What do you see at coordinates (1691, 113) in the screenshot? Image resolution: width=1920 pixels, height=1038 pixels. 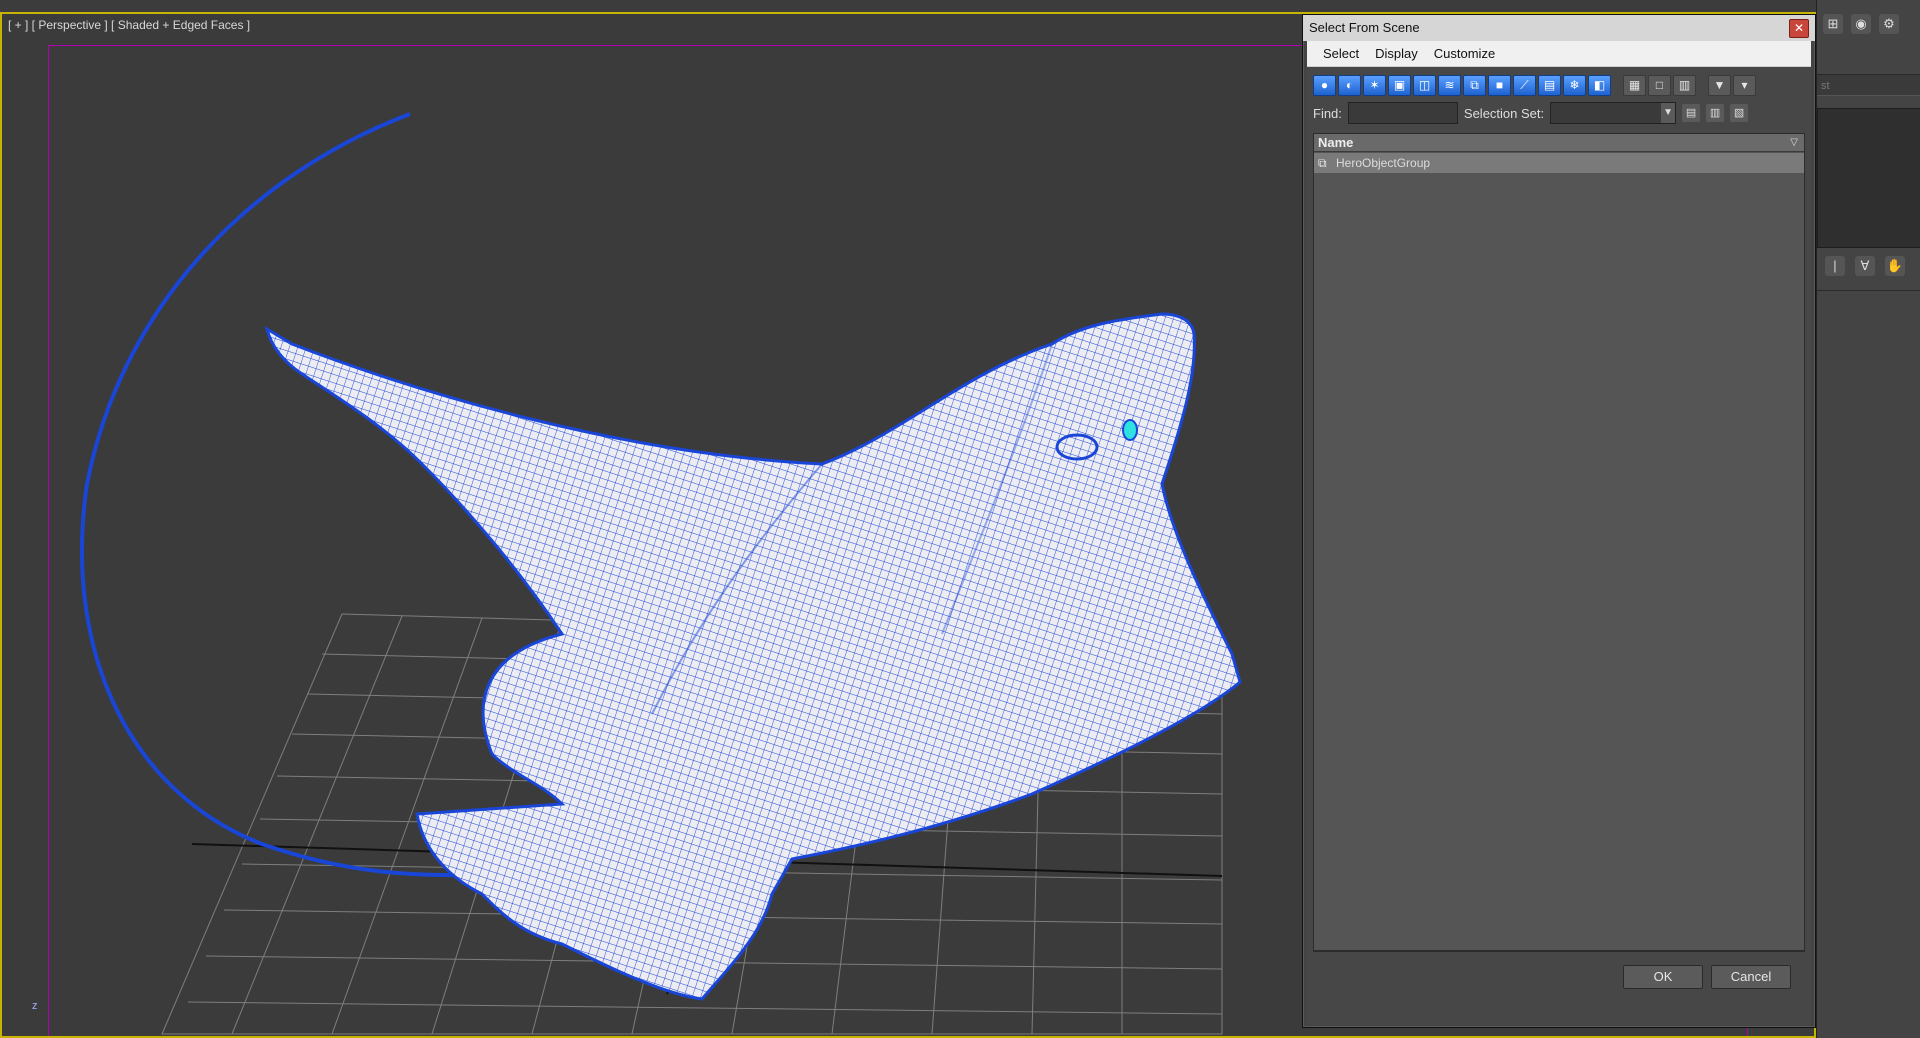 I see `create-selection-set-icon: ▤` at bounding box center [1691, 113].